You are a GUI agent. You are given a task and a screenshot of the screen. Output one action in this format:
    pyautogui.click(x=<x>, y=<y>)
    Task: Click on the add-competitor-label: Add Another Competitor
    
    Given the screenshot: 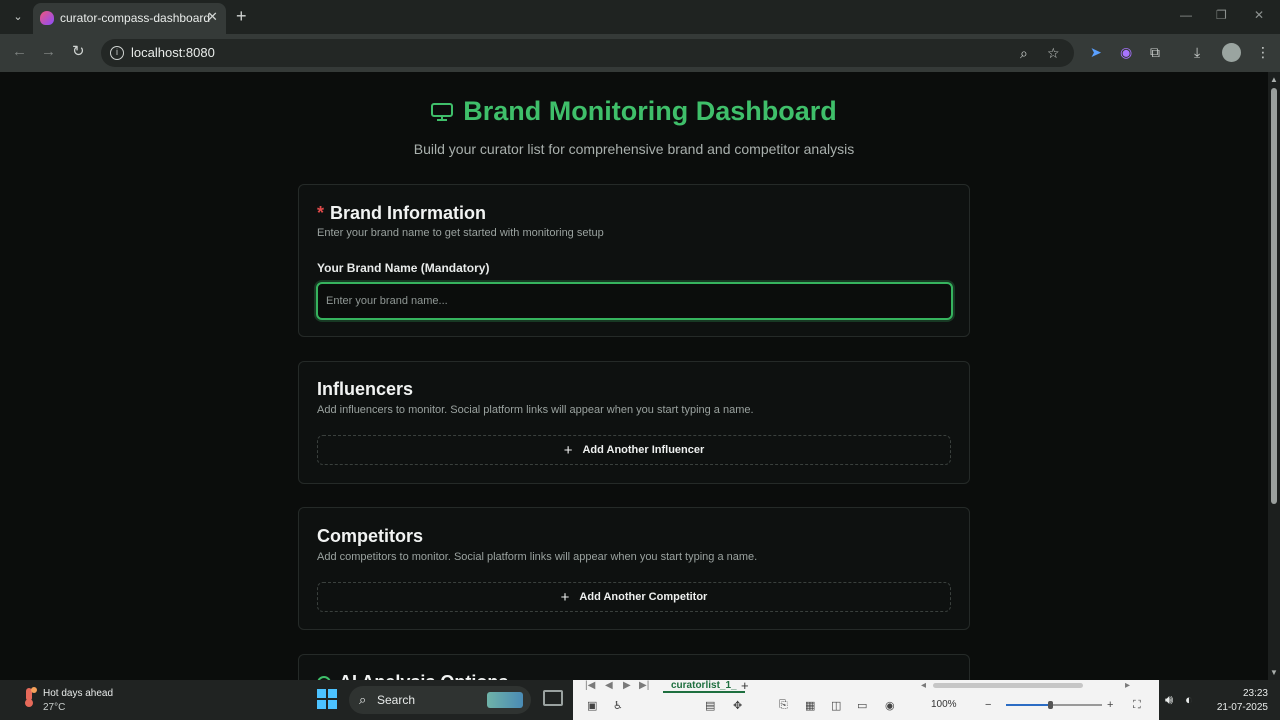 What is the action you would take?
    pyautogui.click(x=643, y=597)
    